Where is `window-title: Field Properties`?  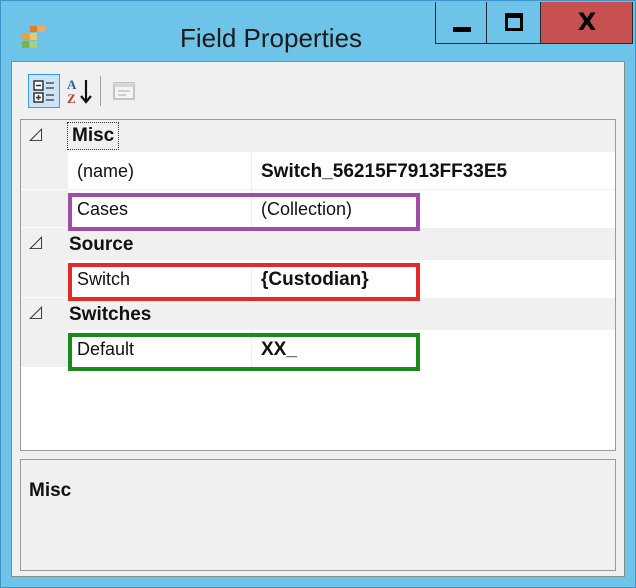 window-title: Field Properties is located at coordinates (271, 38).